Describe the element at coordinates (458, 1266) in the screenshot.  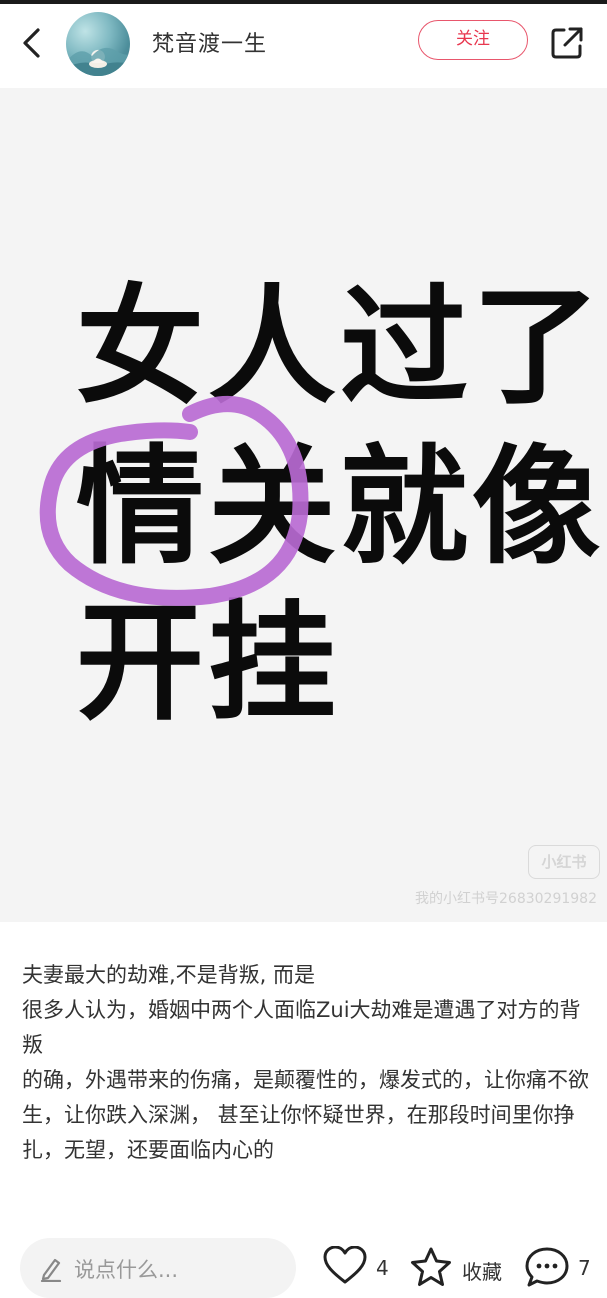
I see `collect-button: 收藏` at that location.